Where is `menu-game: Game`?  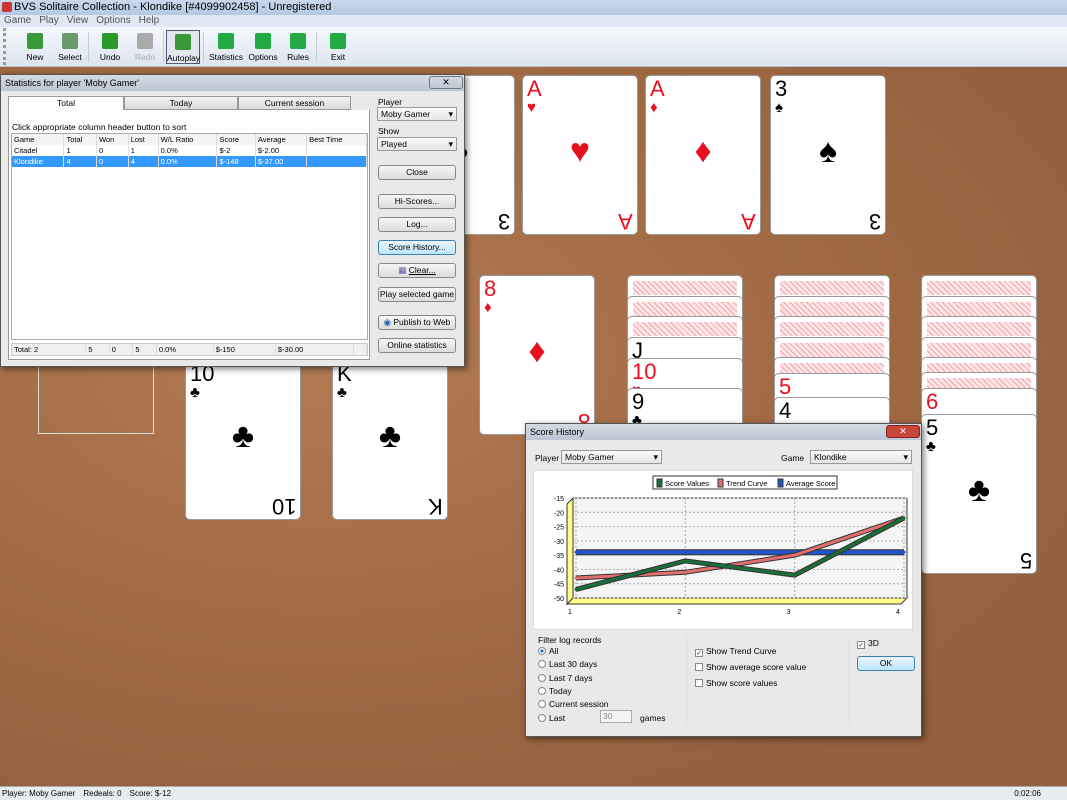 menu-game: Game is located at coordinates (17, 20).